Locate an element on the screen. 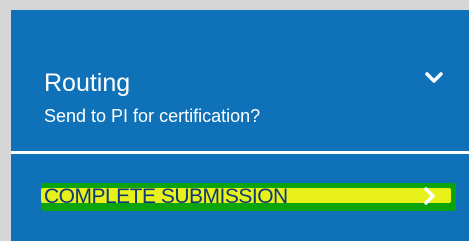 The image size is (469, 241). section-divider is located at coordinates (240, 152).